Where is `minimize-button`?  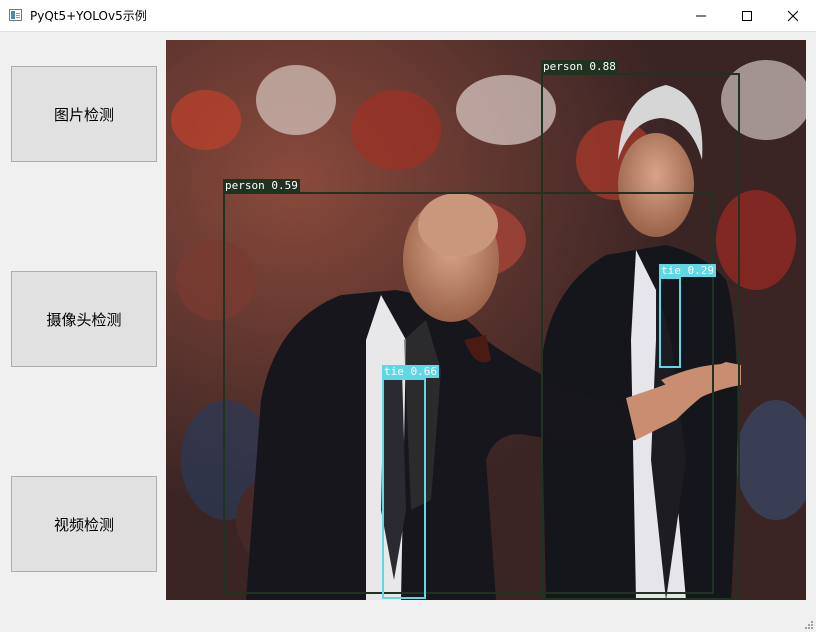
minimize-button is located at coordinates (701, 15).